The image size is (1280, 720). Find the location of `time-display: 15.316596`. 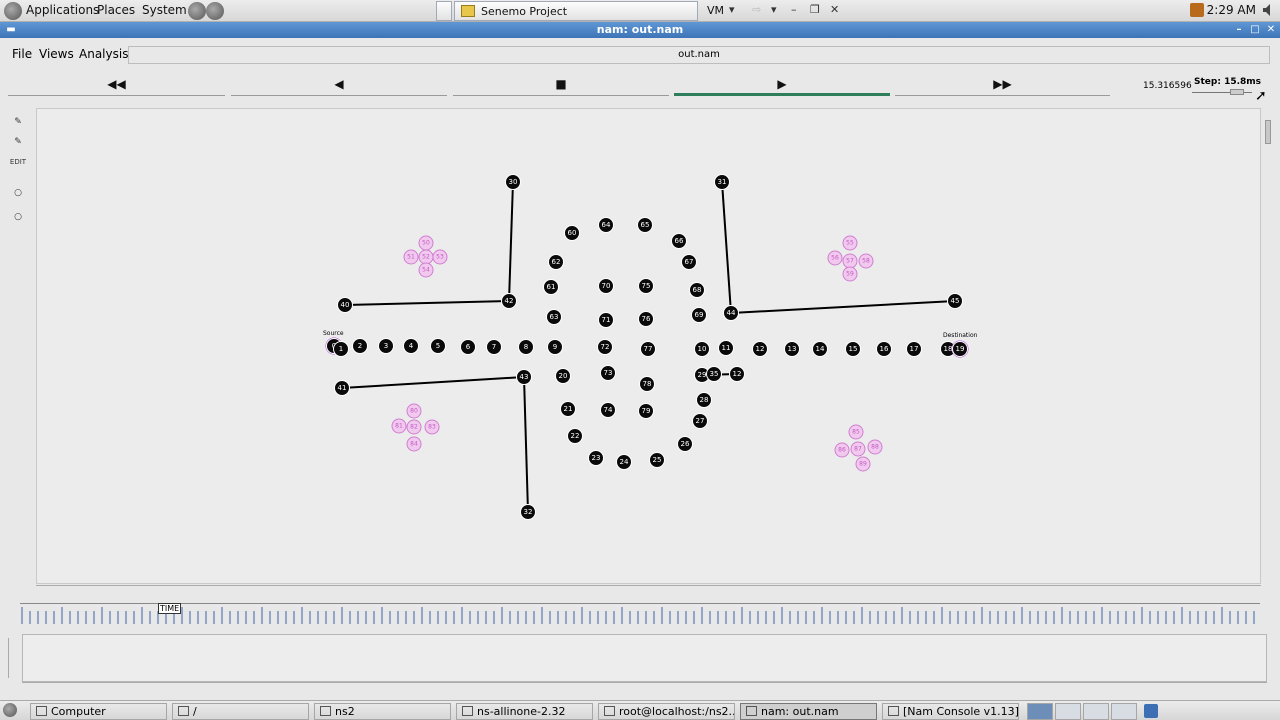

time-display: 15.316596 is located at coordinates (1167, 86).